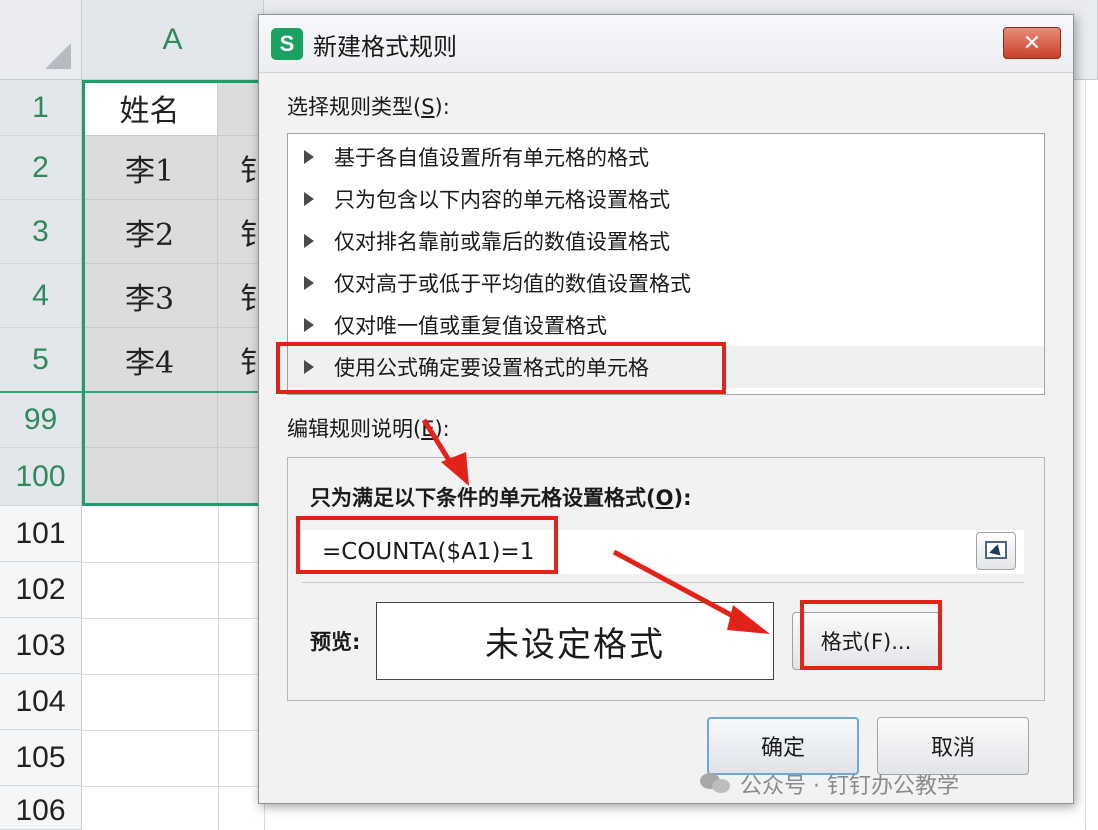  What do you see at coordinates (41, 534) in the screenshot?
I see `row-header-101: 101` at bounding box center [41, 534].